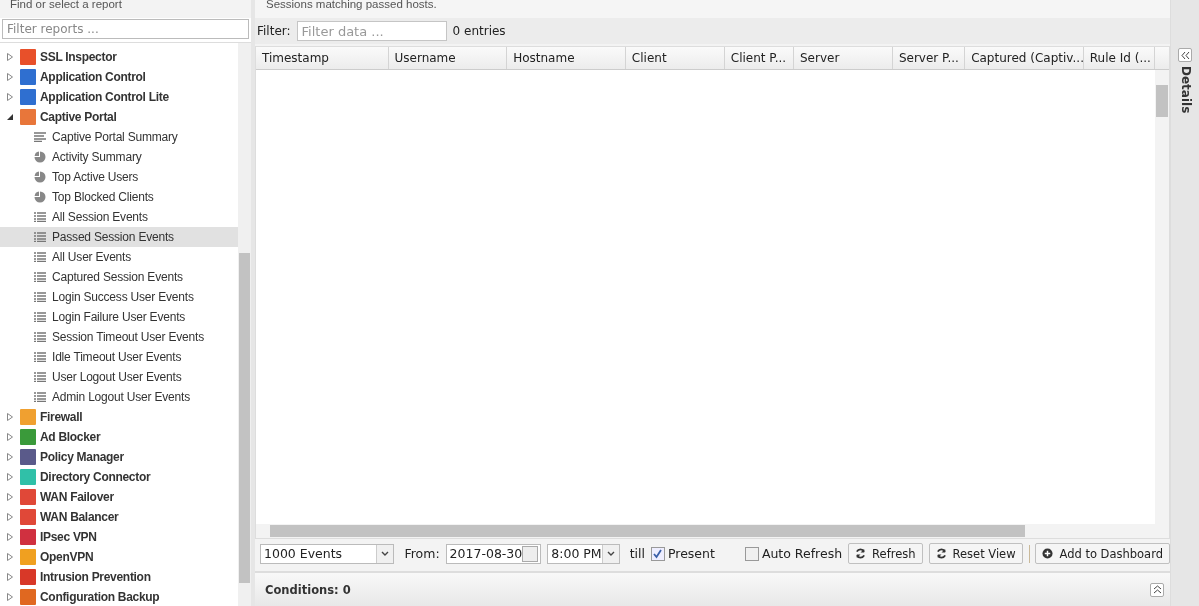  What do you see at coordinates (885, 553) in the screenshot?
I see `refresh-button: Refresh` at bounding box center [885, 553].